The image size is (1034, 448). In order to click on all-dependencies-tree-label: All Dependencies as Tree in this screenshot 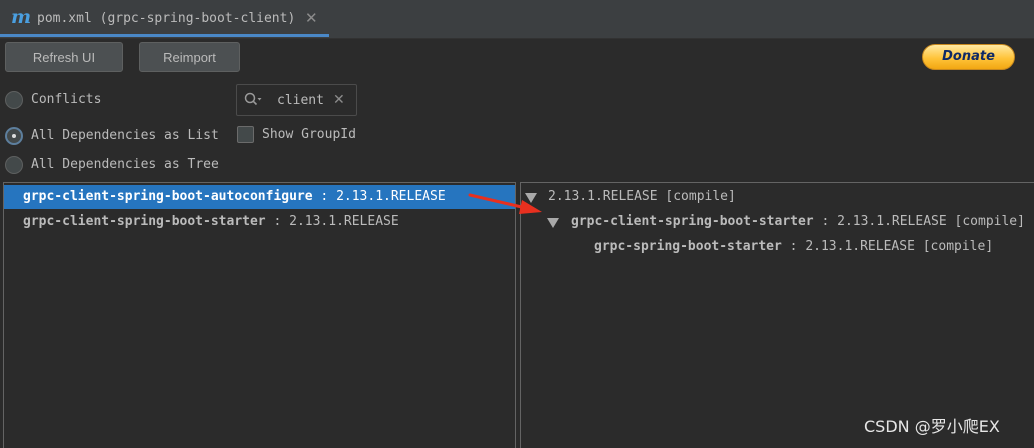, I will do `click(125, 164)`.